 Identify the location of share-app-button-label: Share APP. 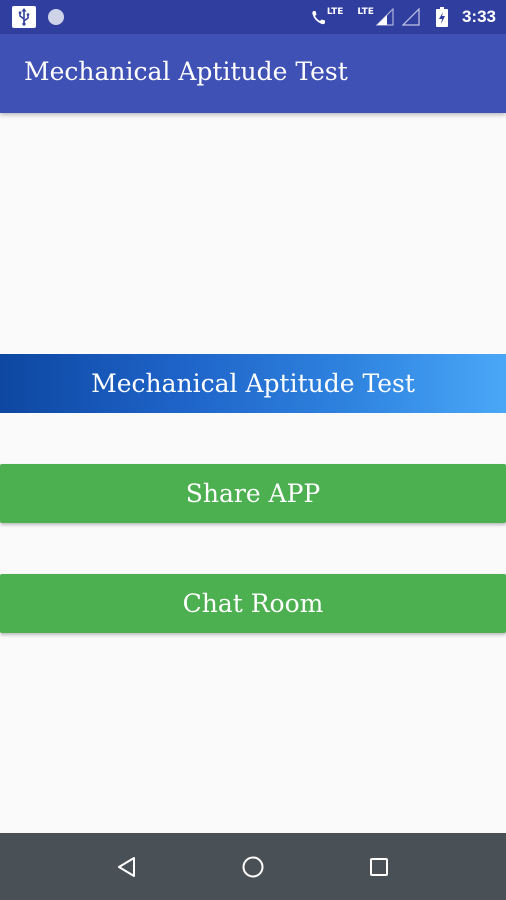
(253, 493).